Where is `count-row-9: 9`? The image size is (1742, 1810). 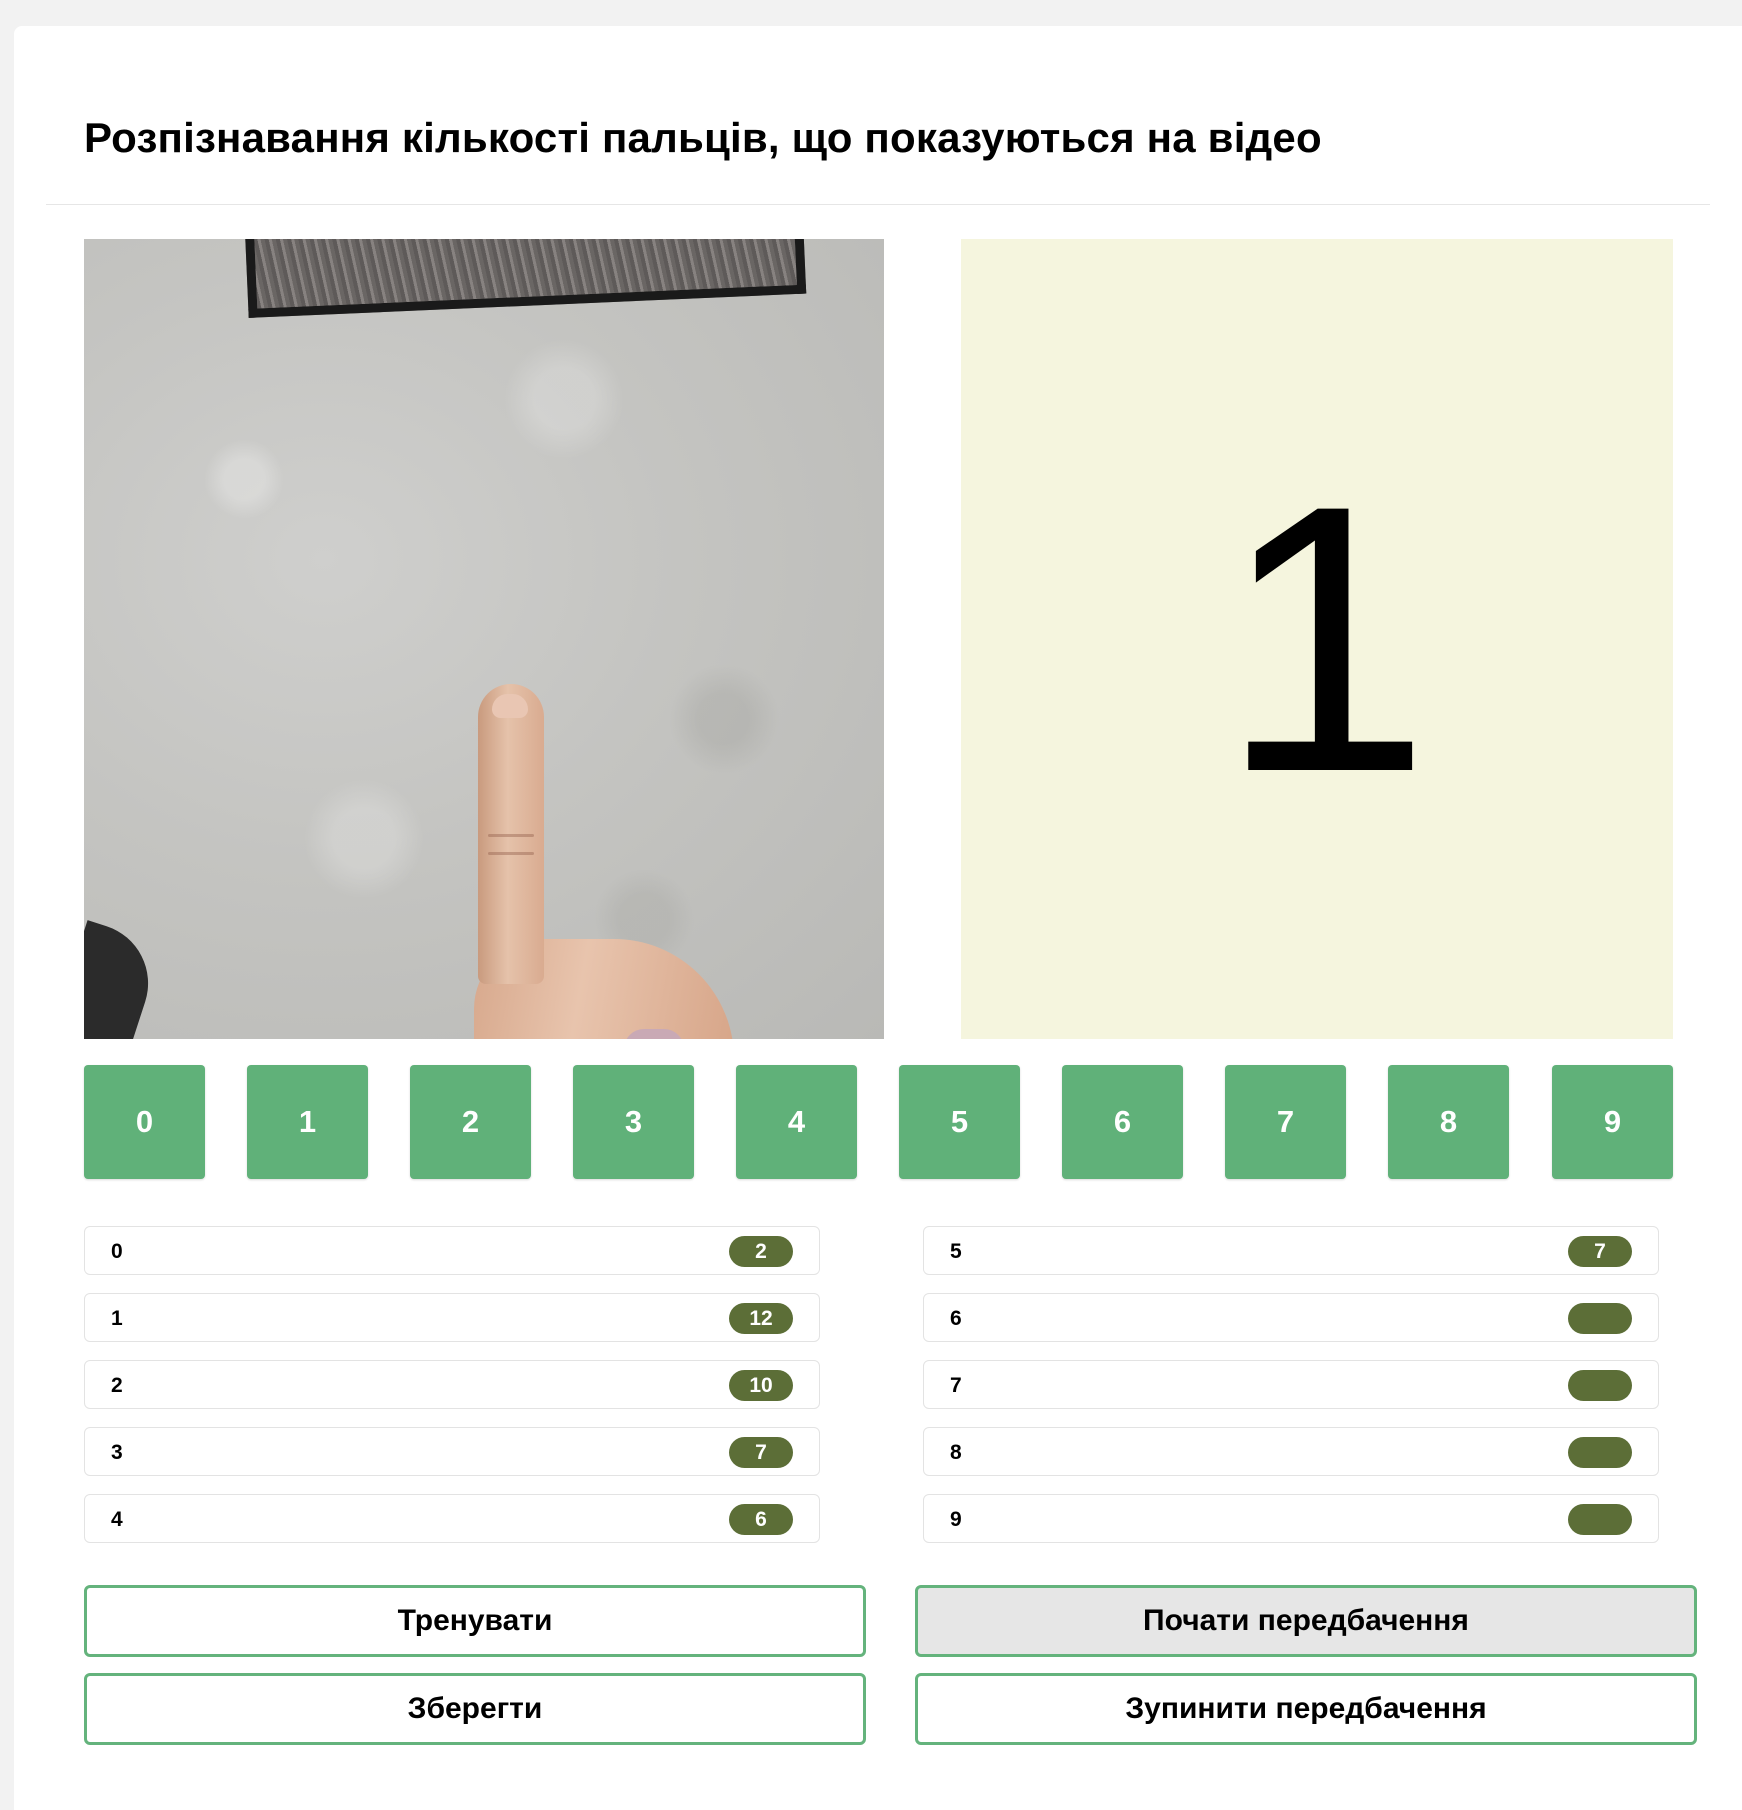 count-row-9: 9 is located at coordinates (1291, 1518).